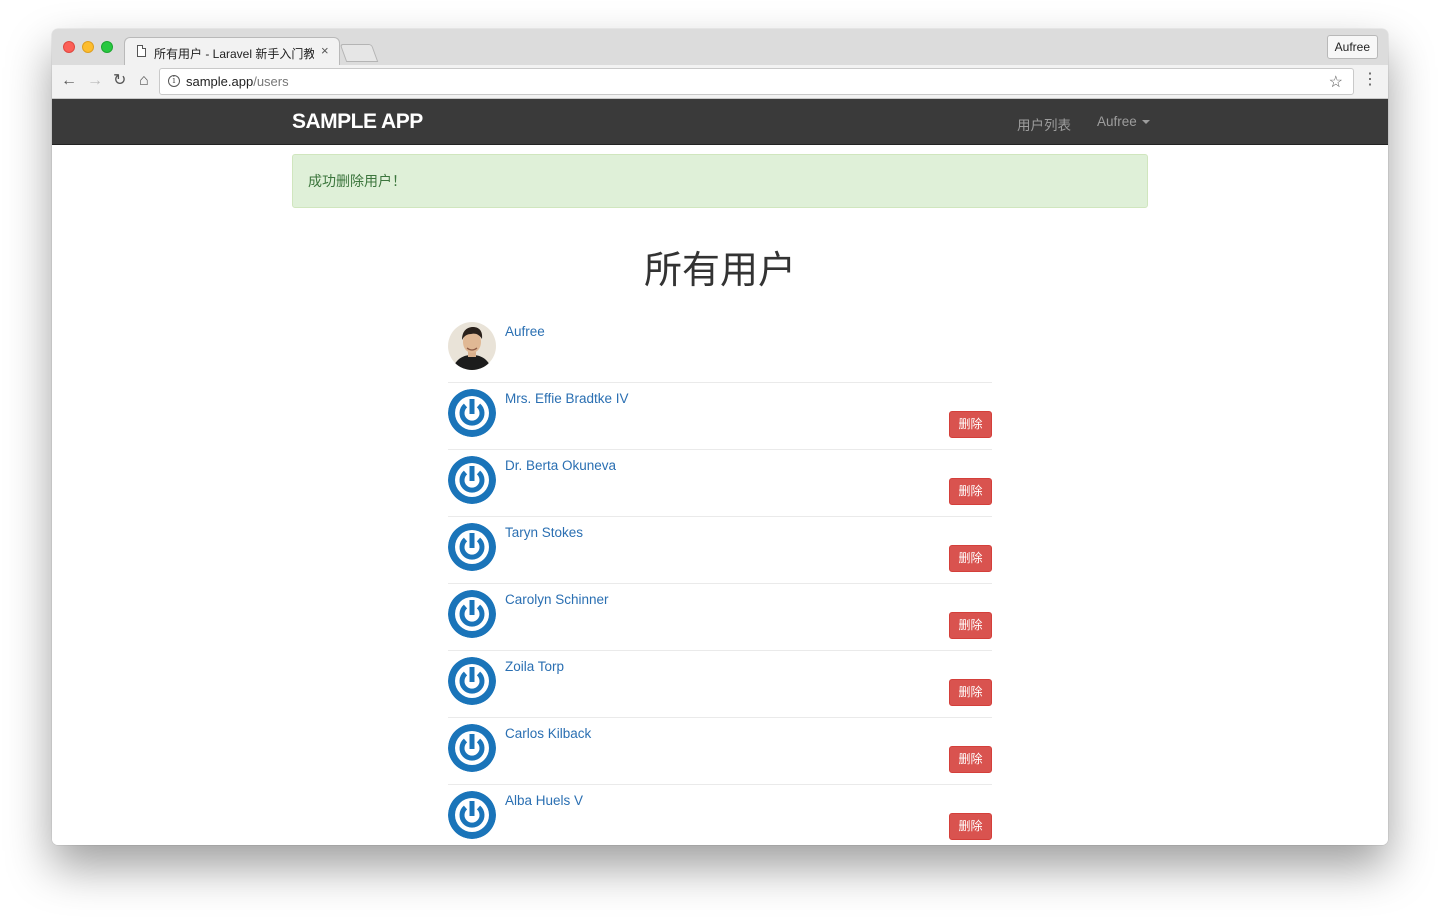 Image resolution: width=1440 pixels, height=920 pixels. What do you see at coordinates (720, 684) in the screenshot?
I see `user-list-item: Zoila Torp 删除` at bounding box center [720, 684].